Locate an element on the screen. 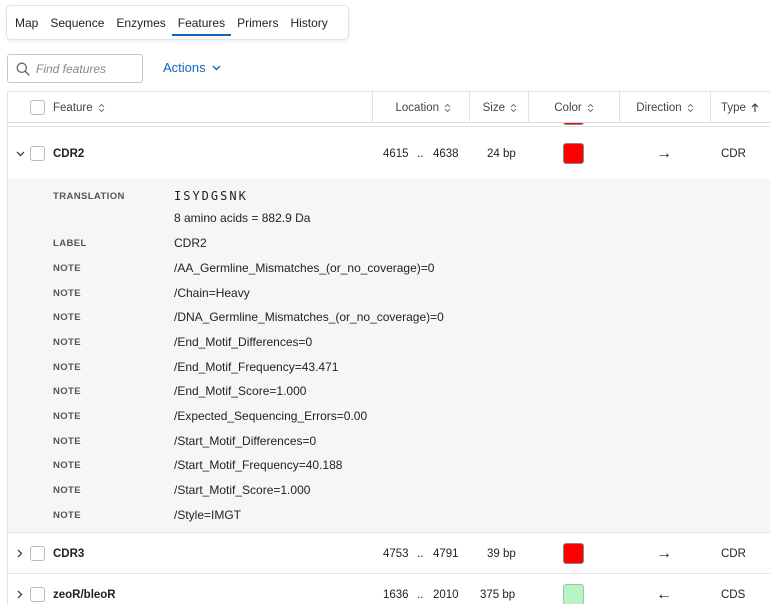 This screenshot has height=604, width=770. feature-type: CDS is located at coordinates (733, 594).